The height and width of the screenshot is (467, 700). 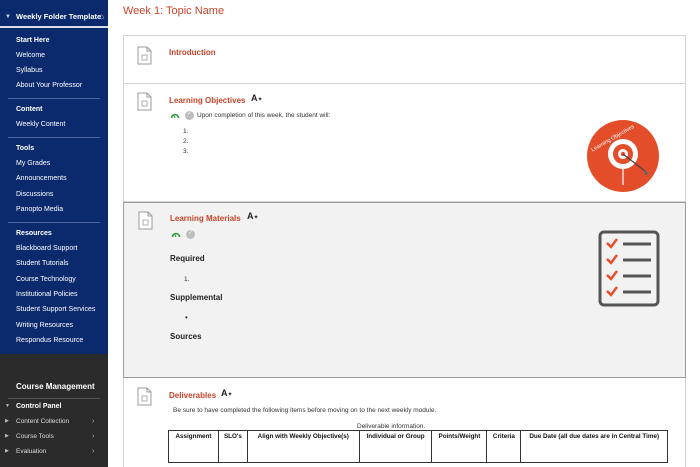 I want to click on nav-item-course-technology: Course Technology, so click(x=46, y=279).